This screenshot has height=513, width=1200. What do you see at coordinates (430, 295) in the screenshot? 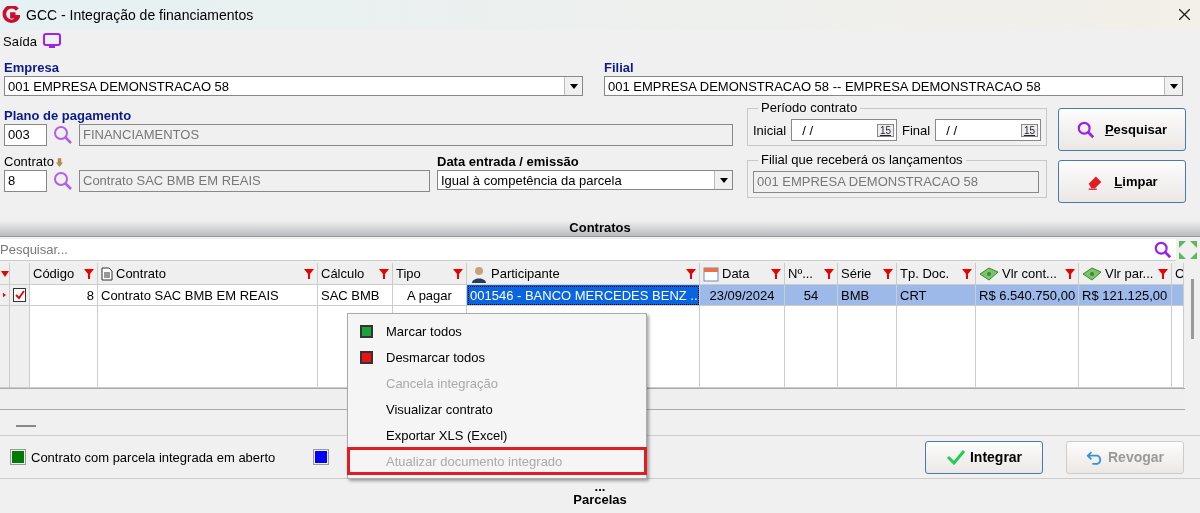
I see `table-cell: A pagar` at bounding box center [430, 295].